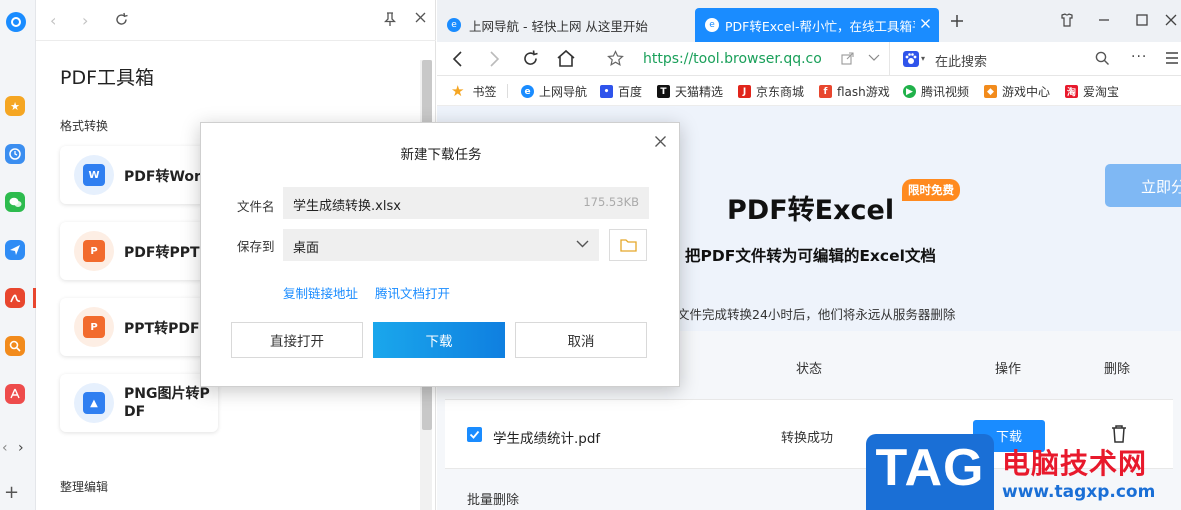 This screenshot has width=1181, height=510. I want to click on bookmark-game-center: ◆ 游戏中心, so click(1017, 91).